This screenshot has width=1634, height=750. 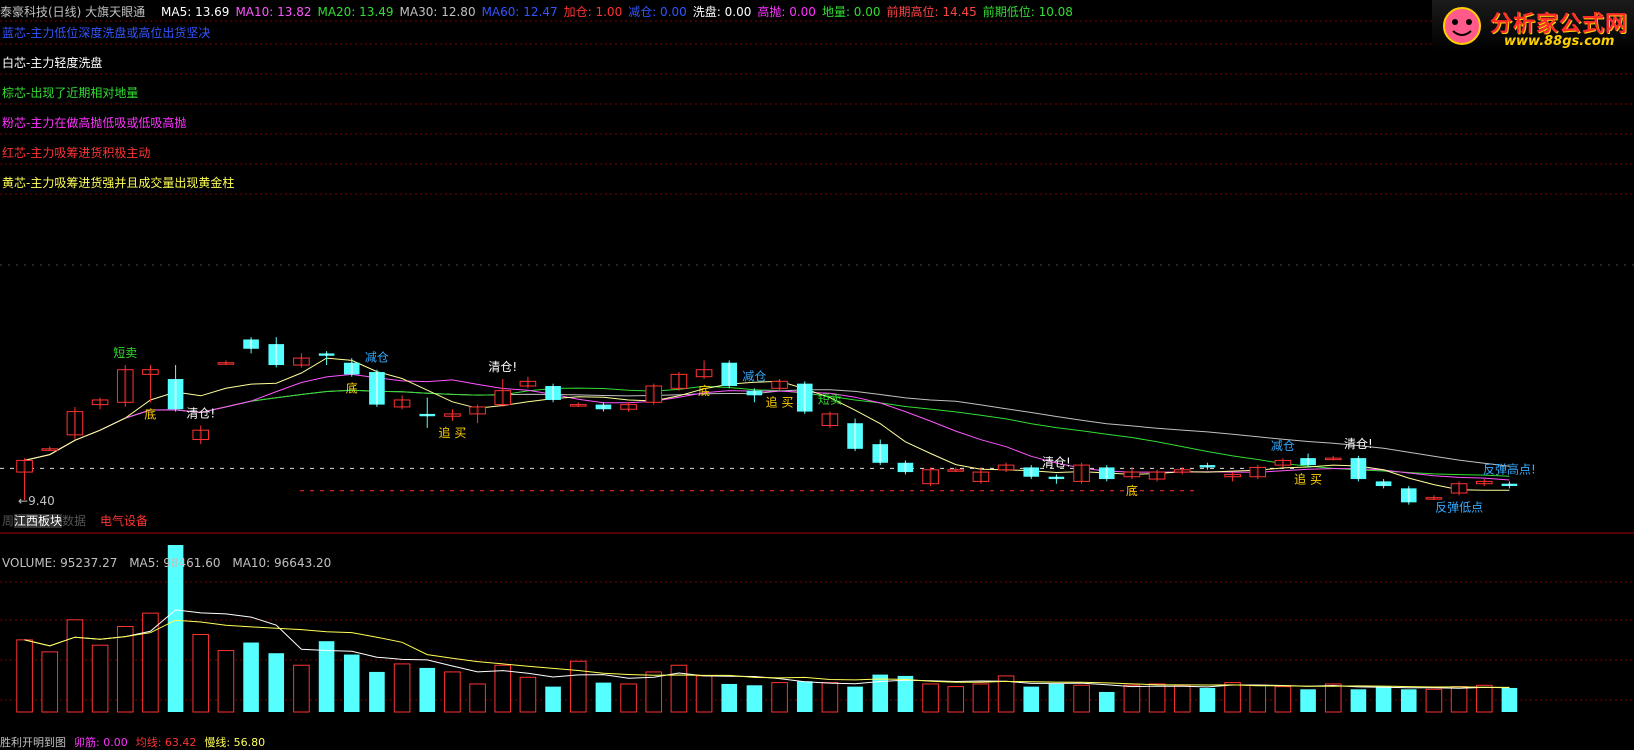 What do you see at coordinates (1509, 468) in the screenshot?
I see `chart-annotation: 反弹高点!` at bounding box center [1509, 468].